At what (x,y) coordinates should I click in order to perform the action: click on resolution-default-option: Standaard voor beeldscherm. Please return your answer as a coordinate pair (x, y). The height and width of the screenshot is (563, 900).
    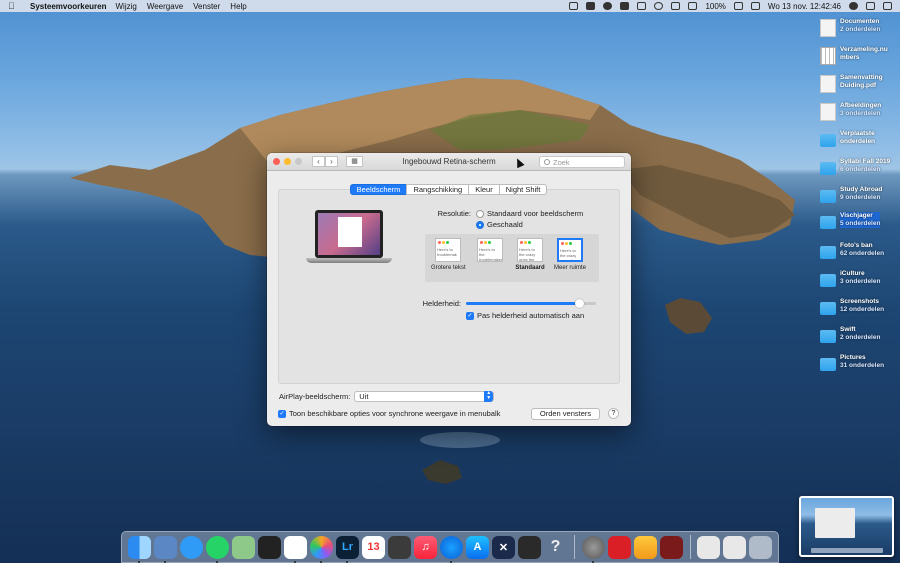
    Looking at the image, I should click on (529, 213).